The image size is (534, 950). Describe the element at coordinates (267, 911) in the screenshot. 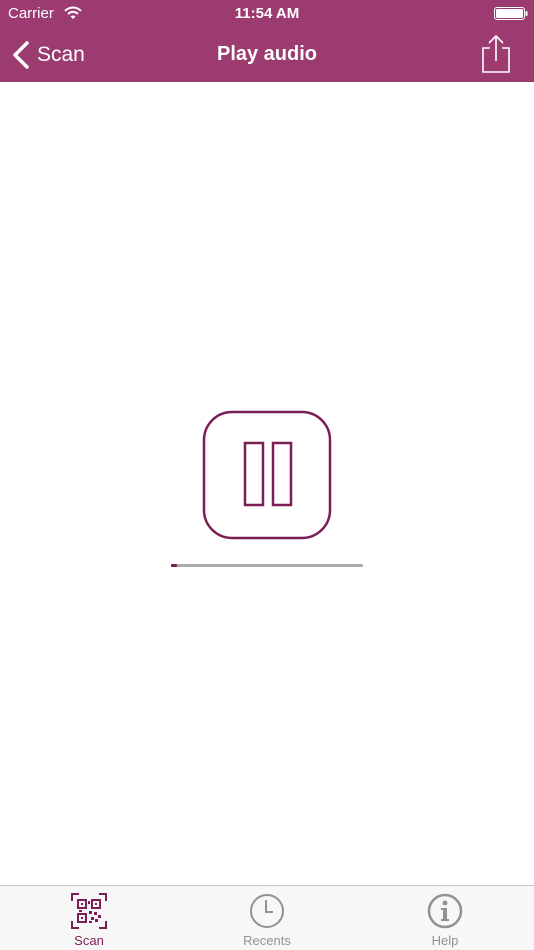

I see `clock-icon` at that location.